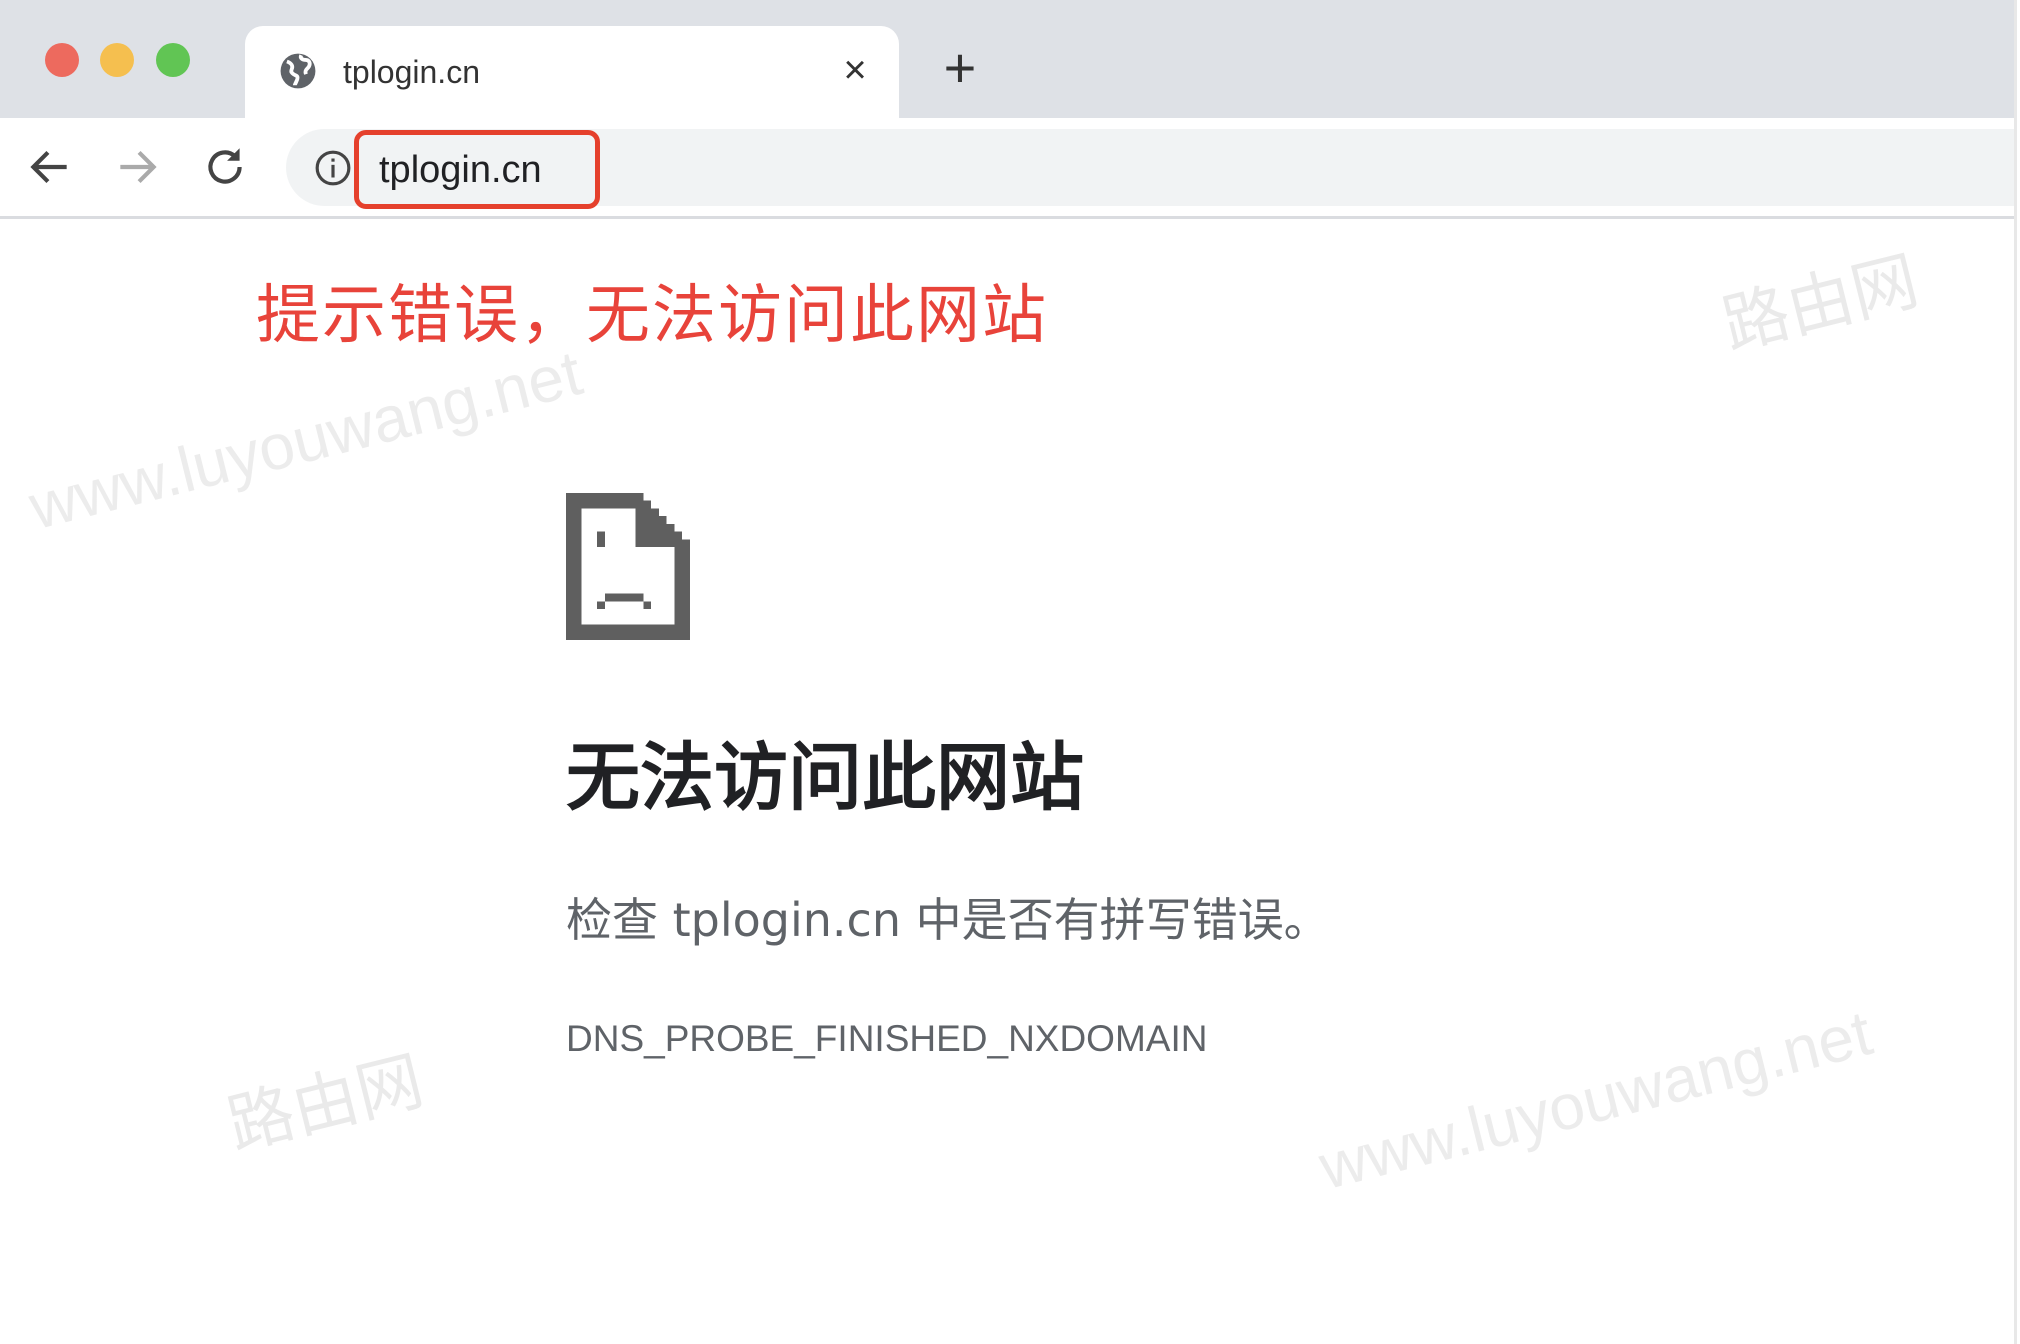  I want to click on url-text: tplogin.cn, so click(460, 170).